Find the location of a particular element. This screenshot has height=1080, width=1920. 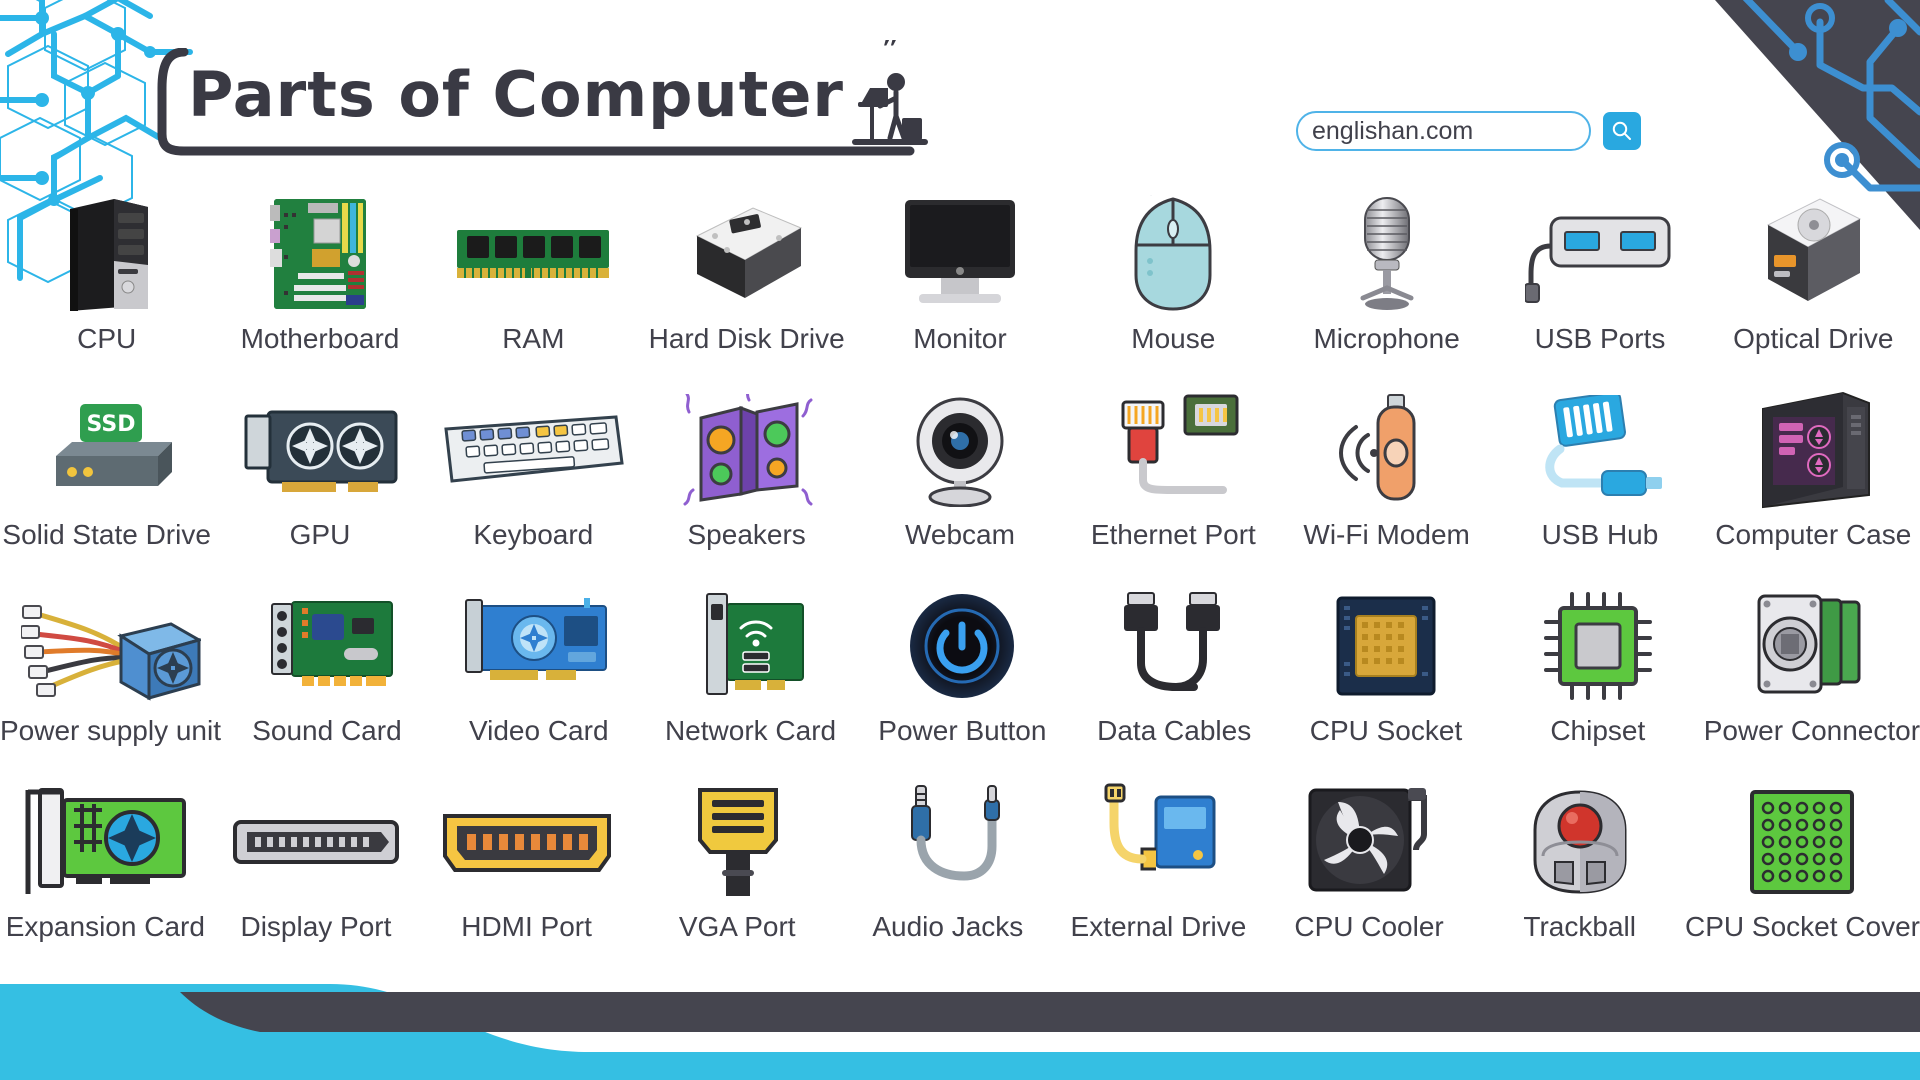

usb-ports-icon is located at coordinates (1597, 259).